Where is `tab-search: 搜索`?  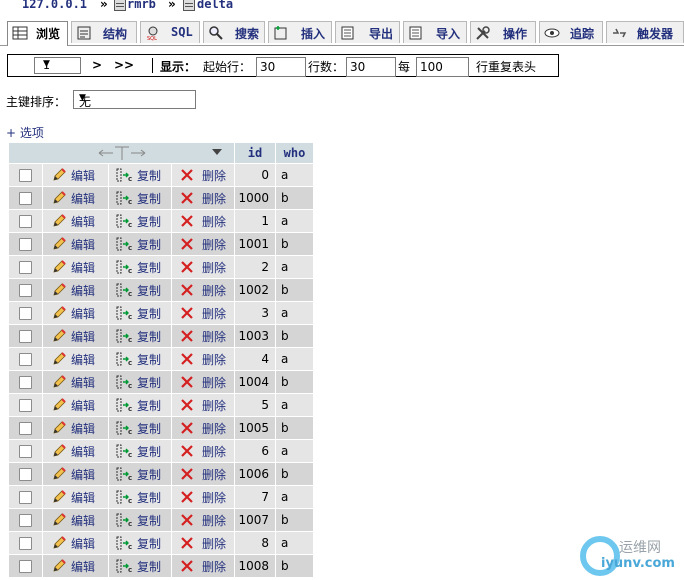 tab-search: 搜索 is located at coordinates (234, 32).